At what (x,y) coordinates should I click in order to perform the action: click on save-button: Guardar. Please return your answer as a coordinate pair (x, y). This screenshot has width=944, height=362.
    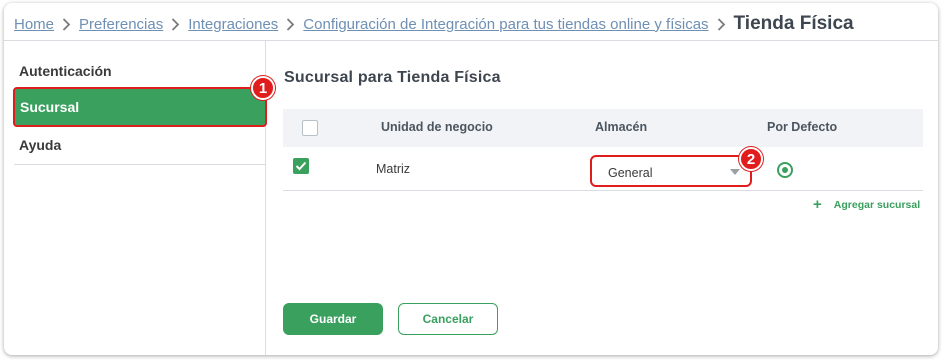
    Looking at the image, I should click on (333, 319).